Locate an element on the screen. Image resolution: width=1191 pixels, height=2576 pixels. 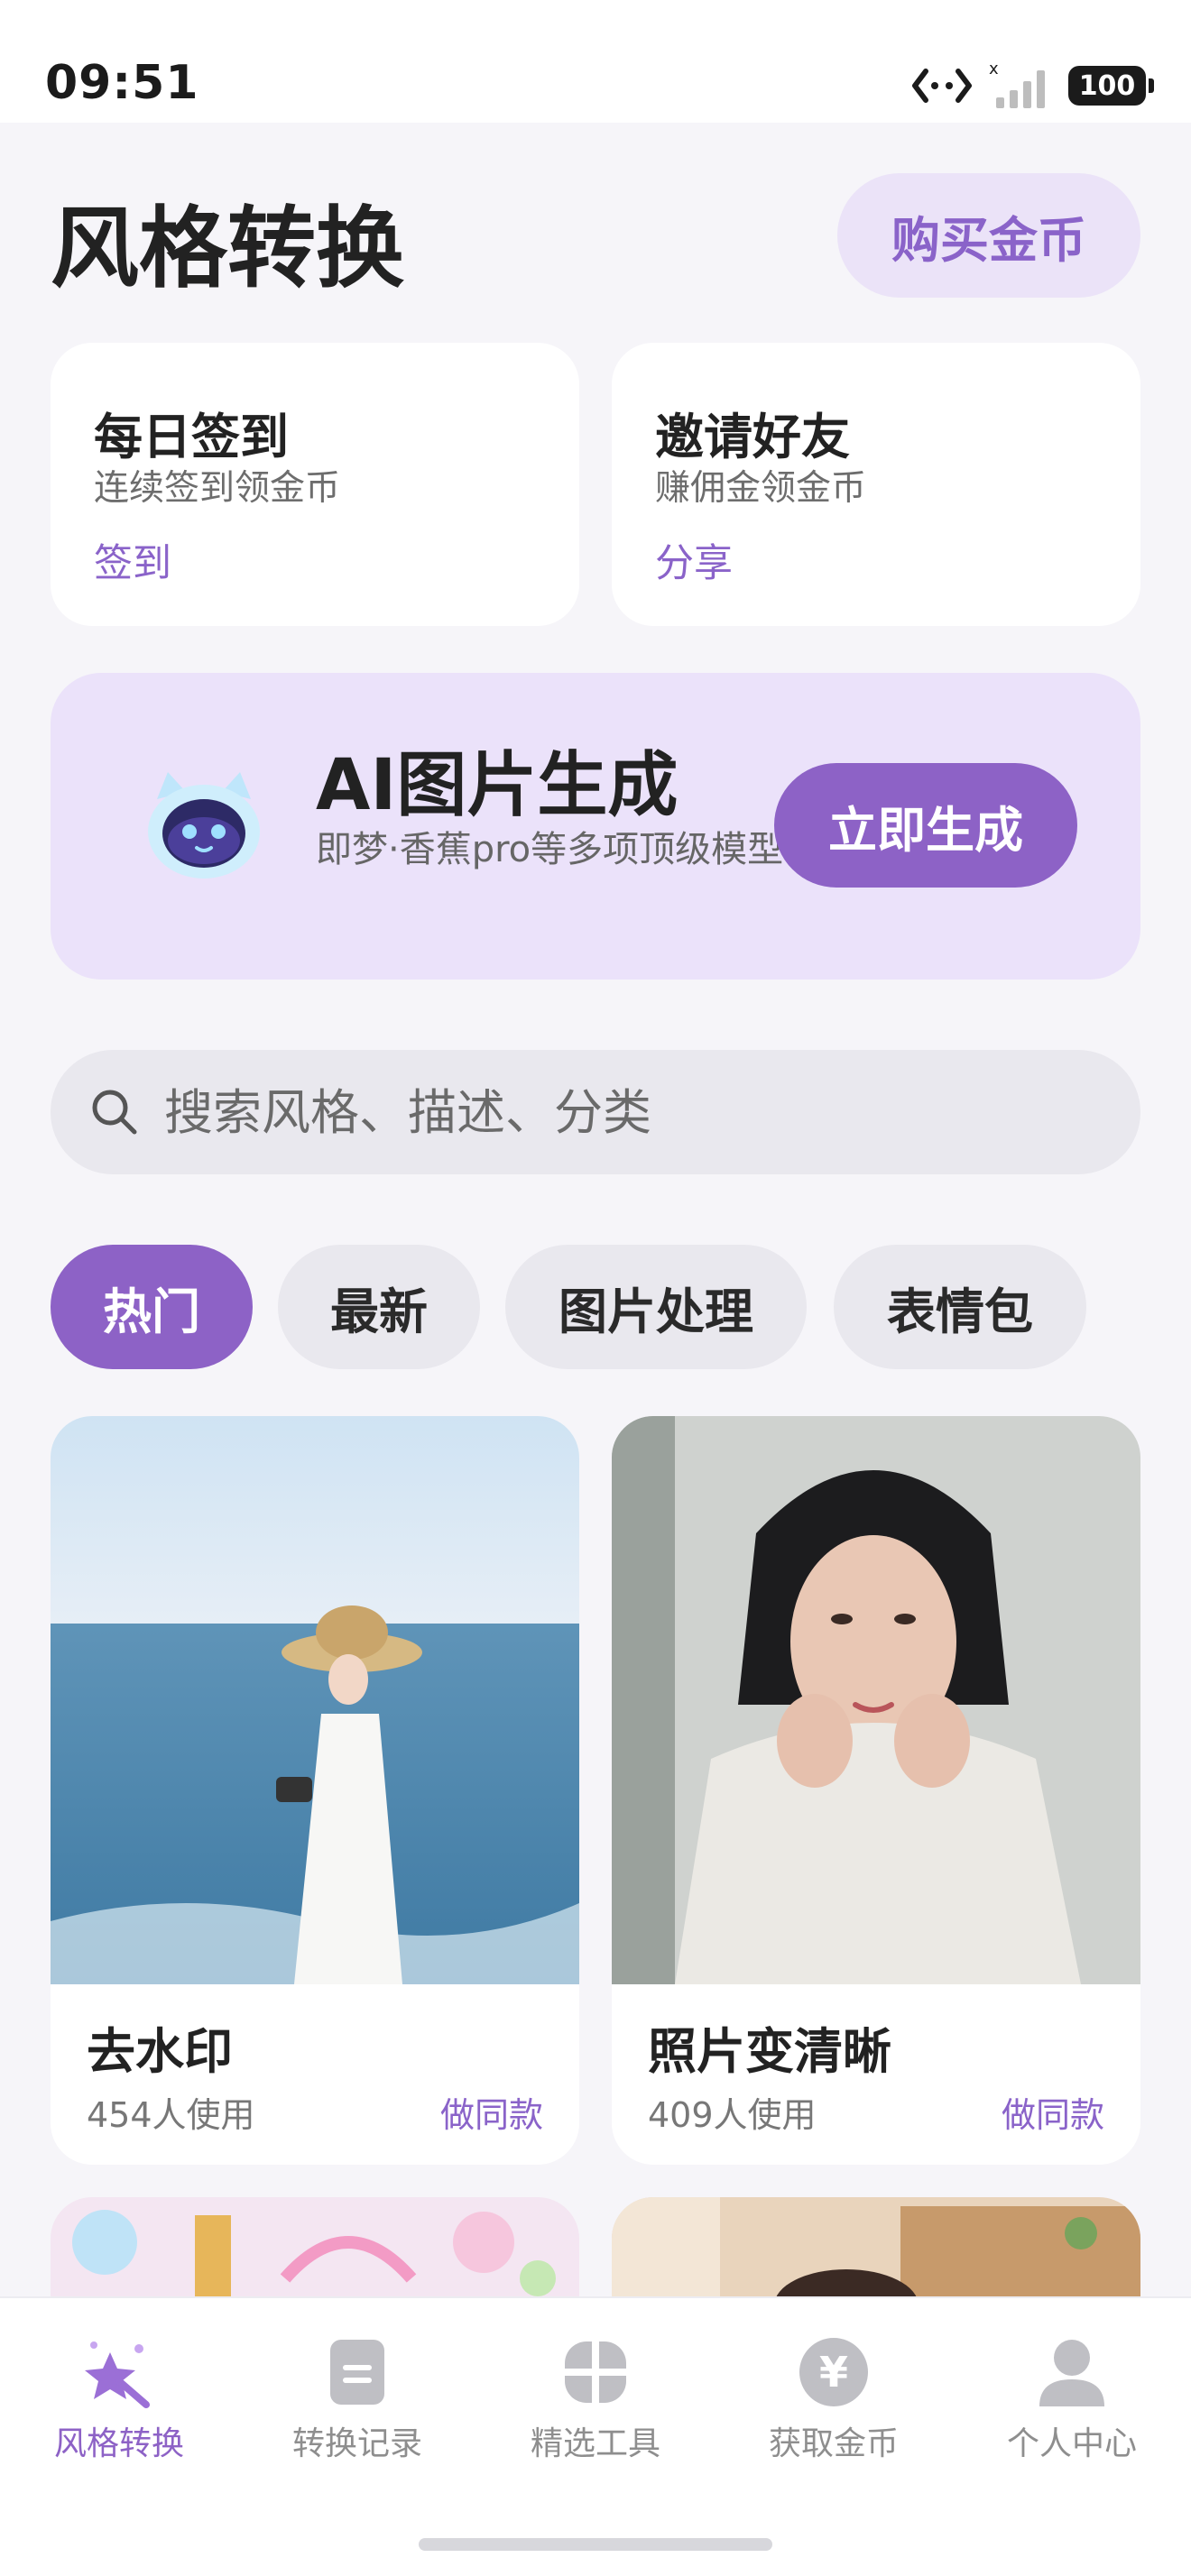
nav-conversion-history: 转换记录 is located at coordinates (357, 2388).